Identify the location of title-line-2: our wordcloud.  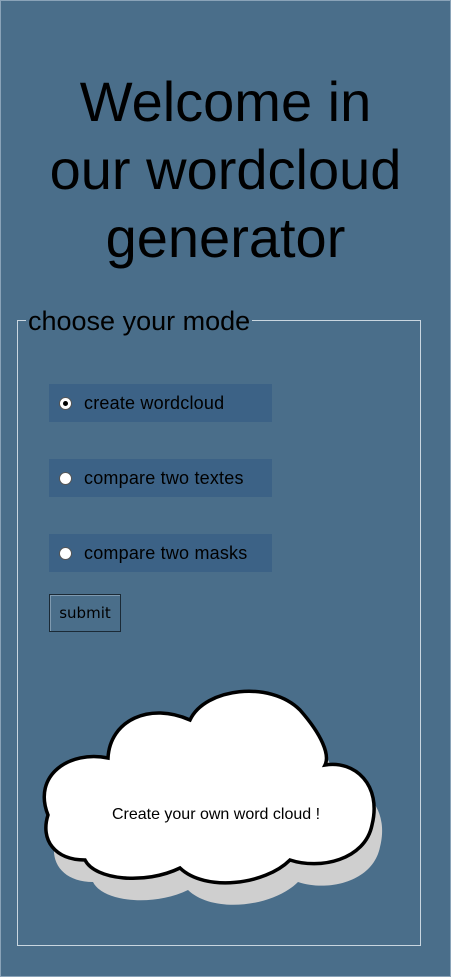
(225, 169).